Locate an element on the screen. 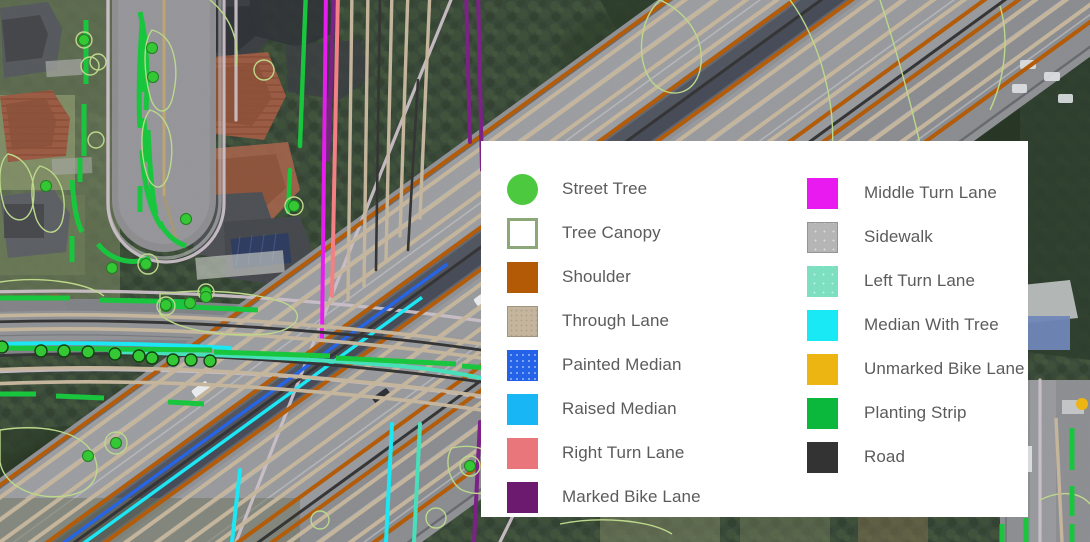 Image resolution: width=1090 pixels, height=542 pixels. legend-item-label: Left Turn Lane is located at coordinates (920, 280).